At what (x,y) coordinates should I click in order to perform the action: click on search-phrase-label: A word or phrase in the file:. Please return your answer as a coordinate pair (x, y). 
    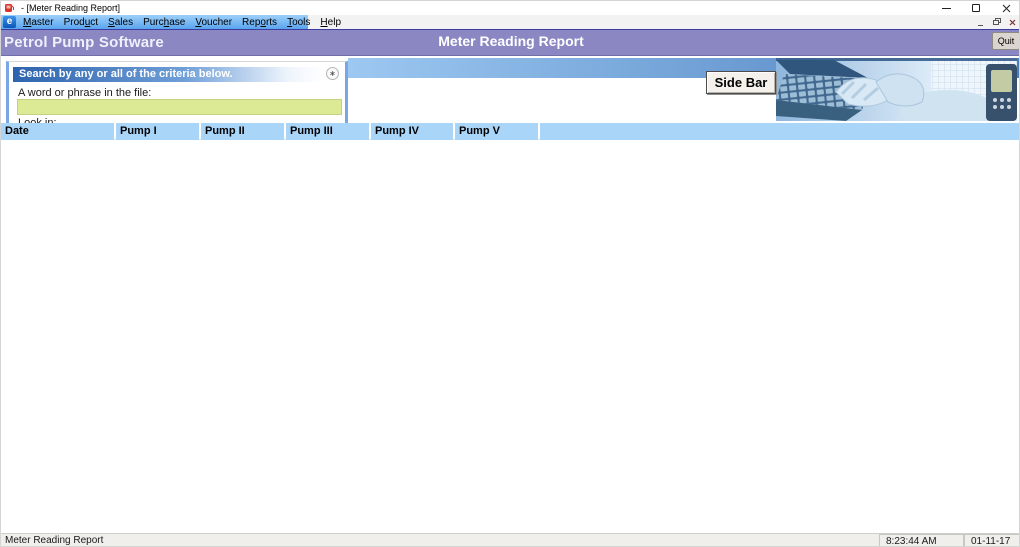
    Looking at the image, I should click on (85, 93).